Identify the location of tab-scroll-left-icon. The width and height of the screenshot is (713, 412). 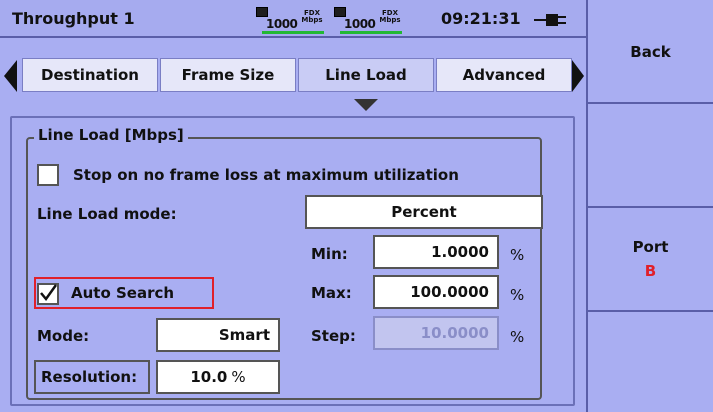
(11, 76).